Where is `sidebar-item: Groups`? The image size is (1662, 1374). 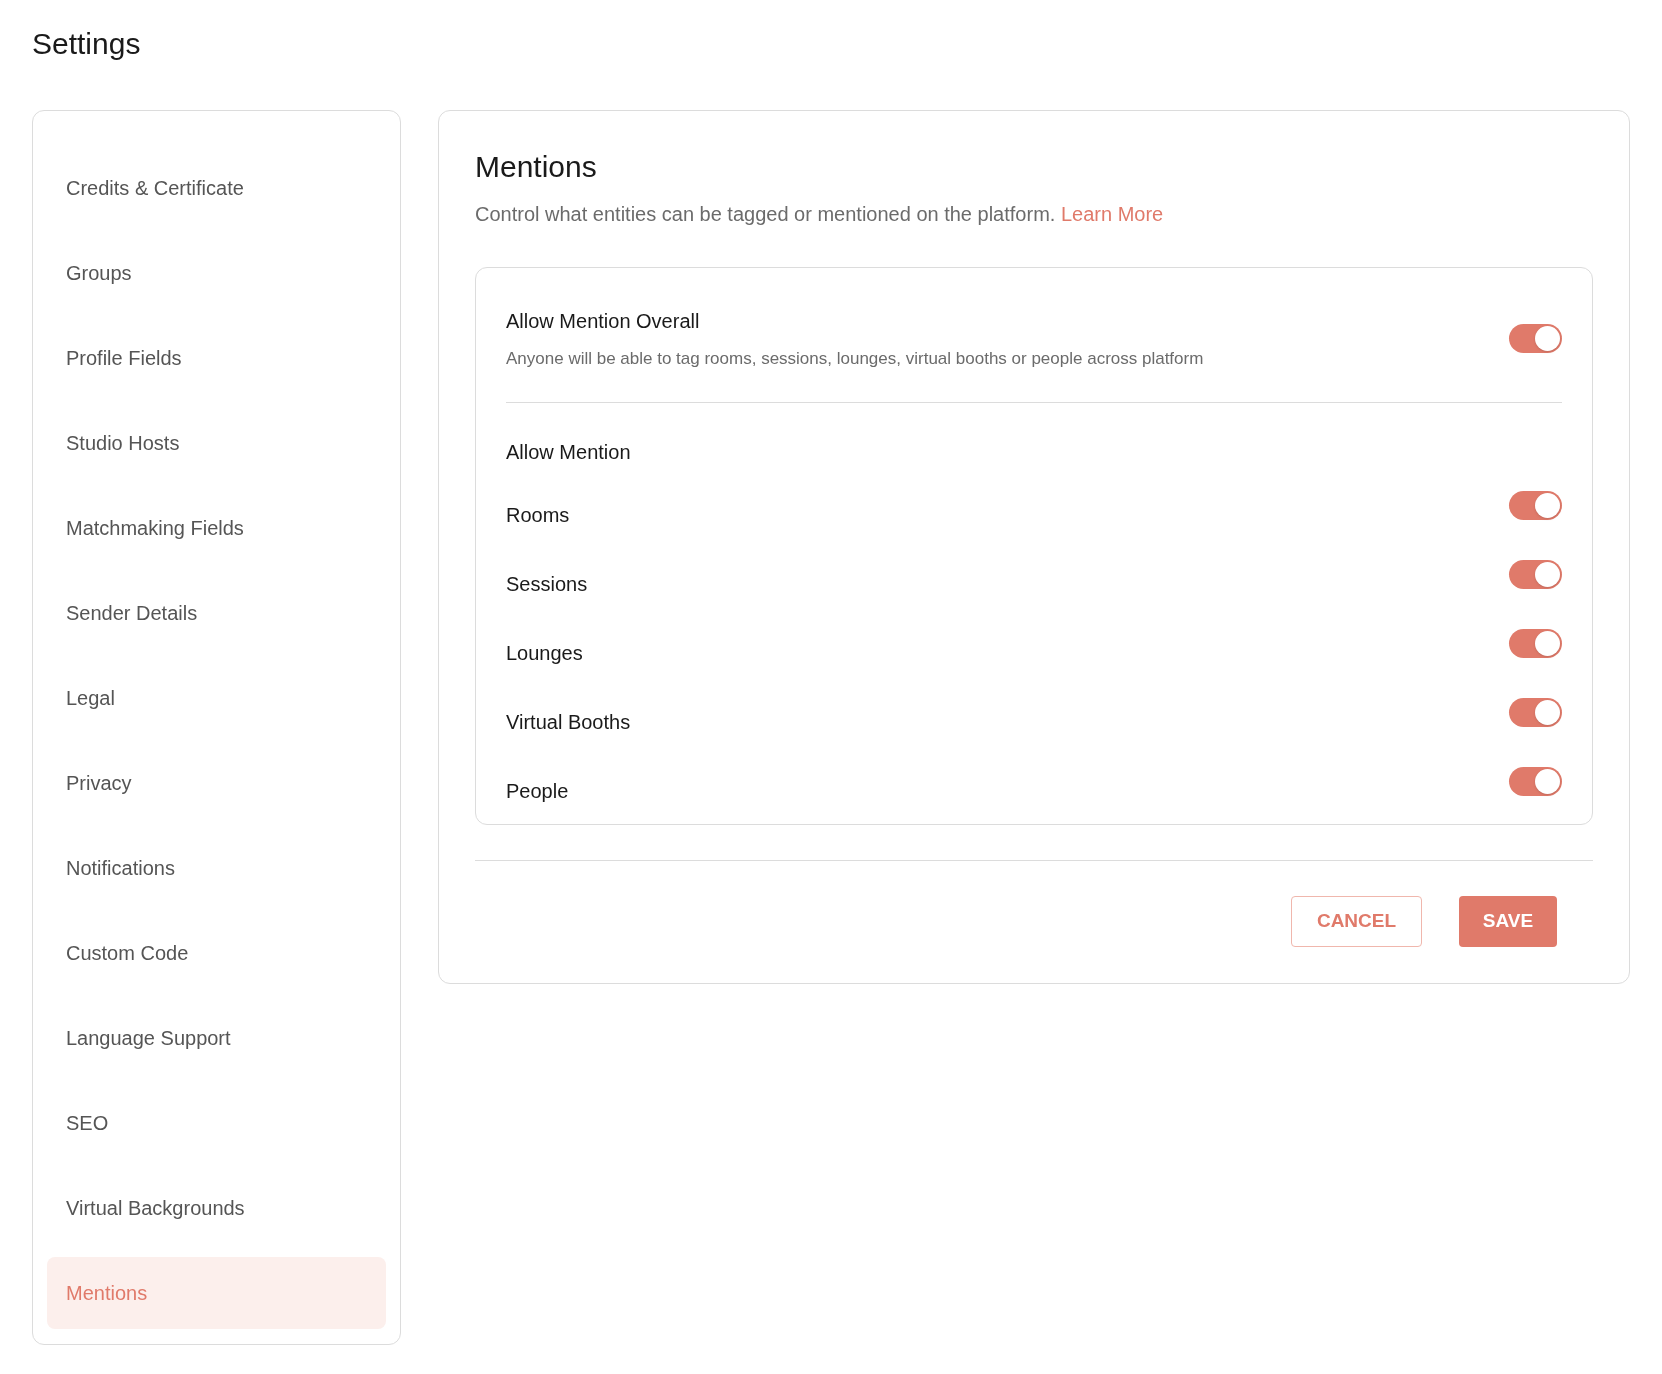 sidebar-item: Groups is located at coordinates (216, 273).